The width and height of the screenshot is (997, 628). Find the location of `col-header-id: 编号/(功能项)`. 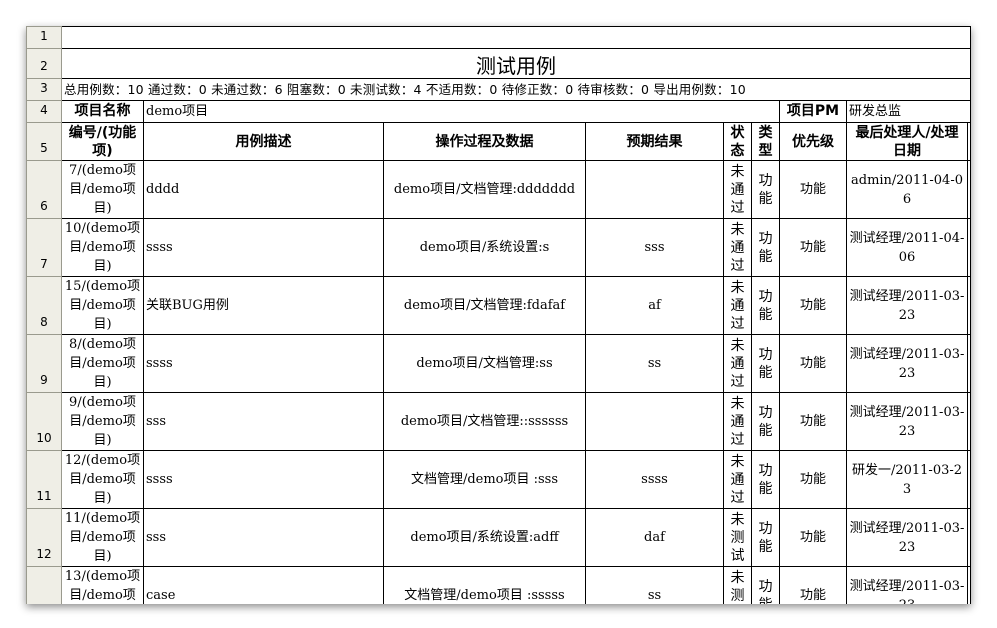

col-header-id: 编号/(功能项) is located at coordinates (102, 141).